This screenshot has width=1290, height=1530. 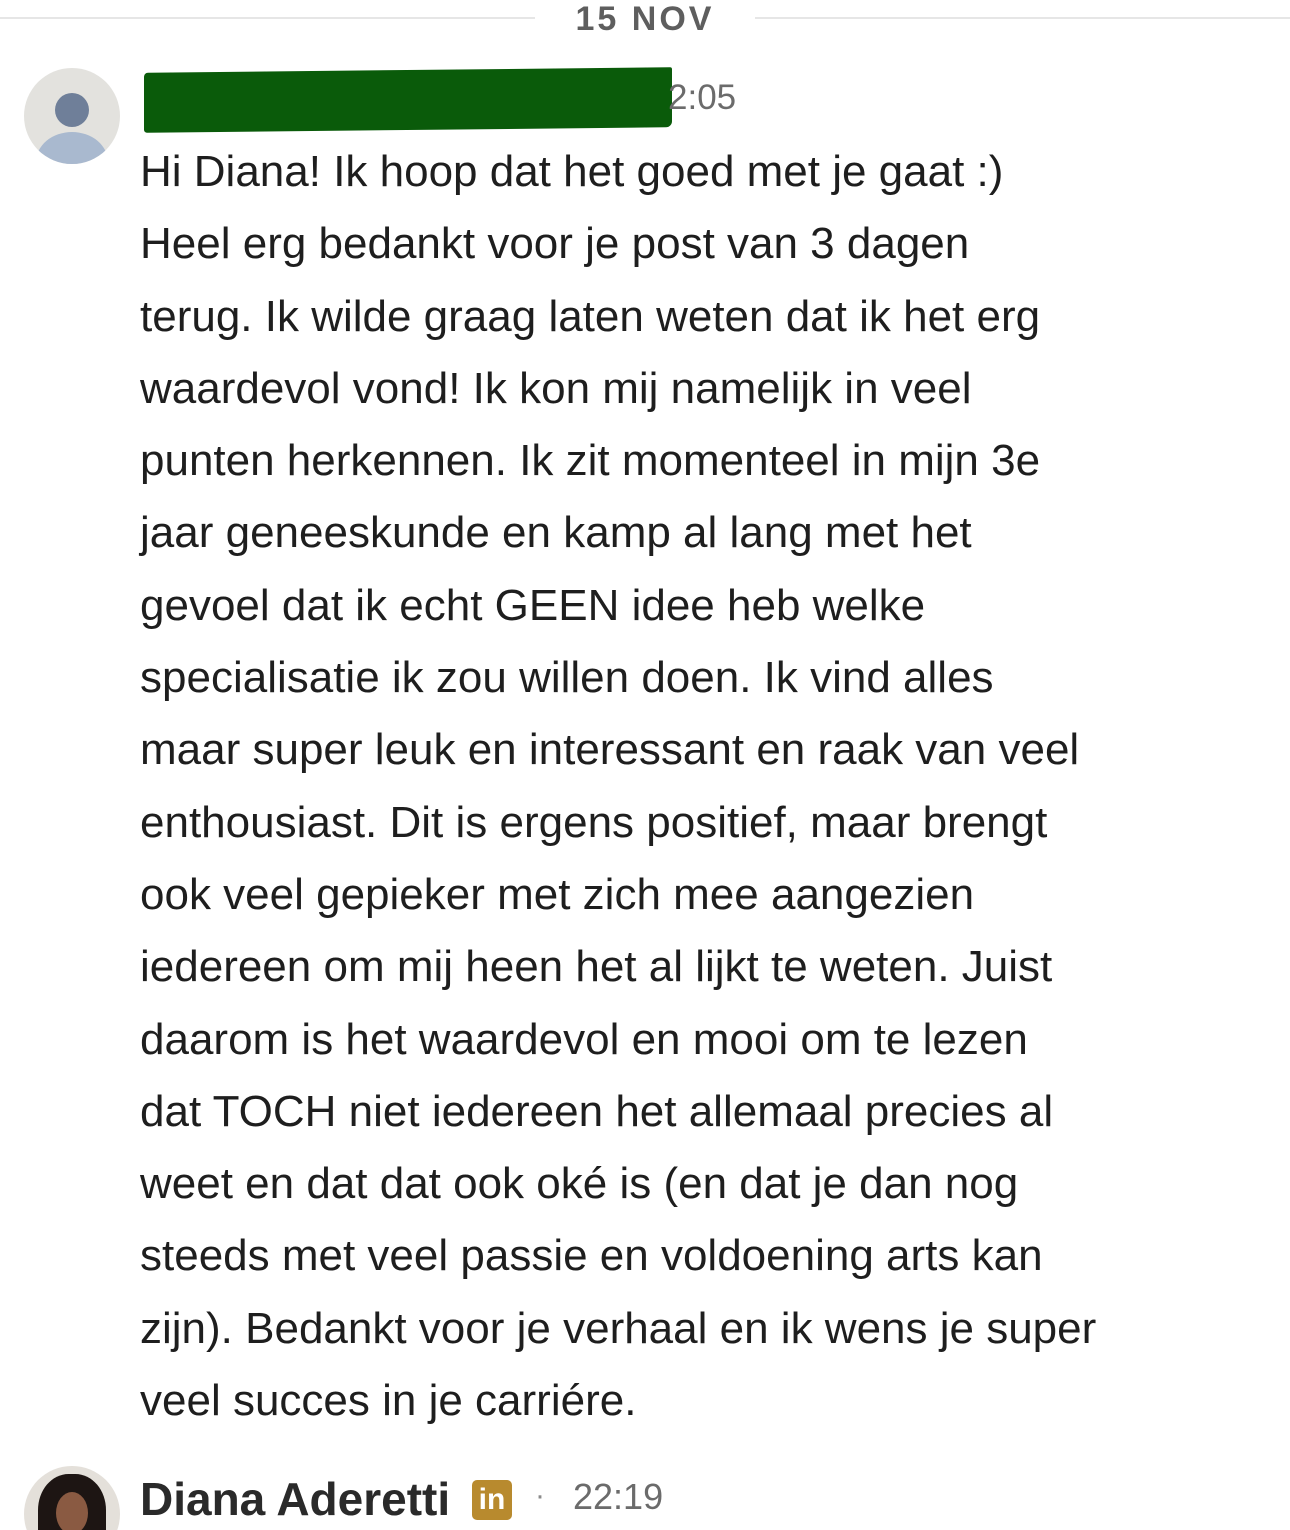 I want to click on message-time: 2:05, so click(x=702, y=97).